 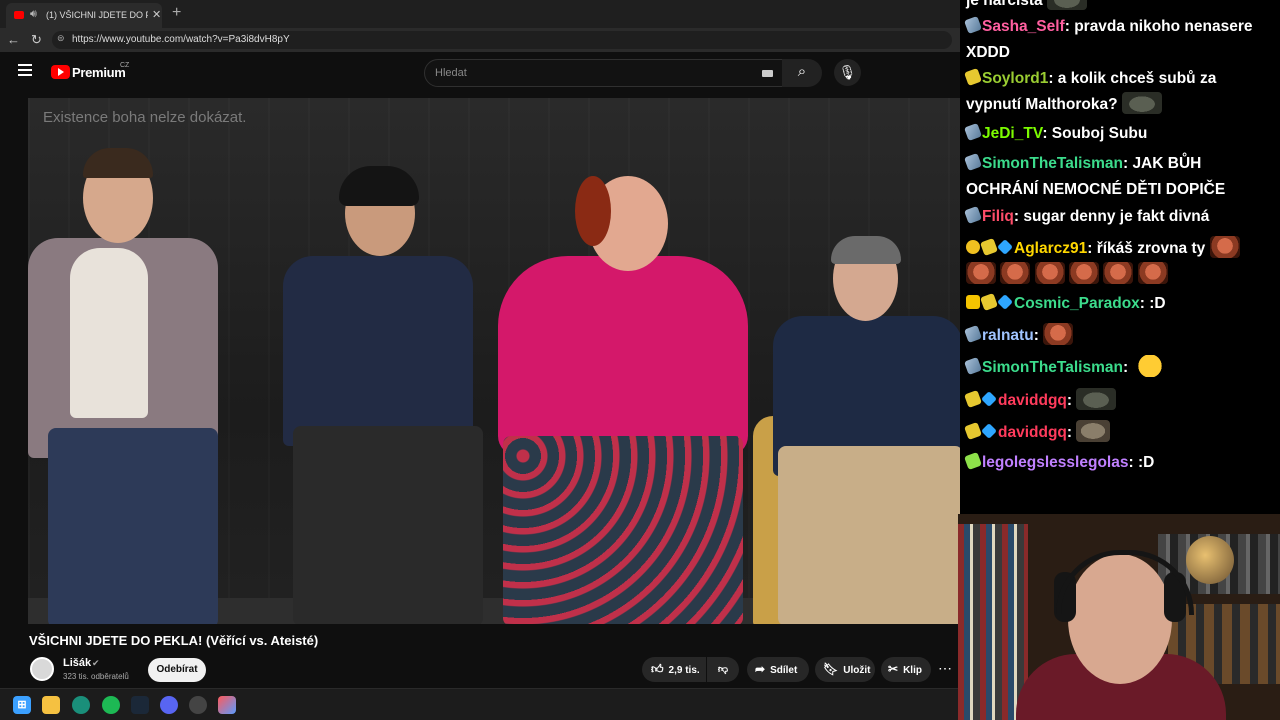 I want to click on chat-username: Sasha_Self, so click(x=1023, y=26).